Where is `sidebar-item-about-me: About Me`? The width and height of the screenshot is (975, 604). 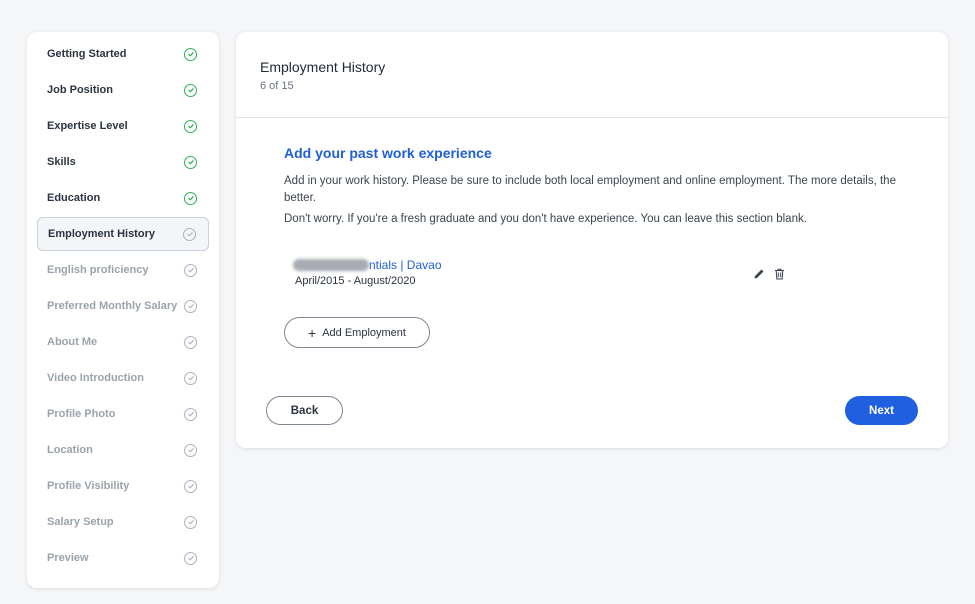 sidebar-item-about-me: About Me is located at coordinates (123, 342).